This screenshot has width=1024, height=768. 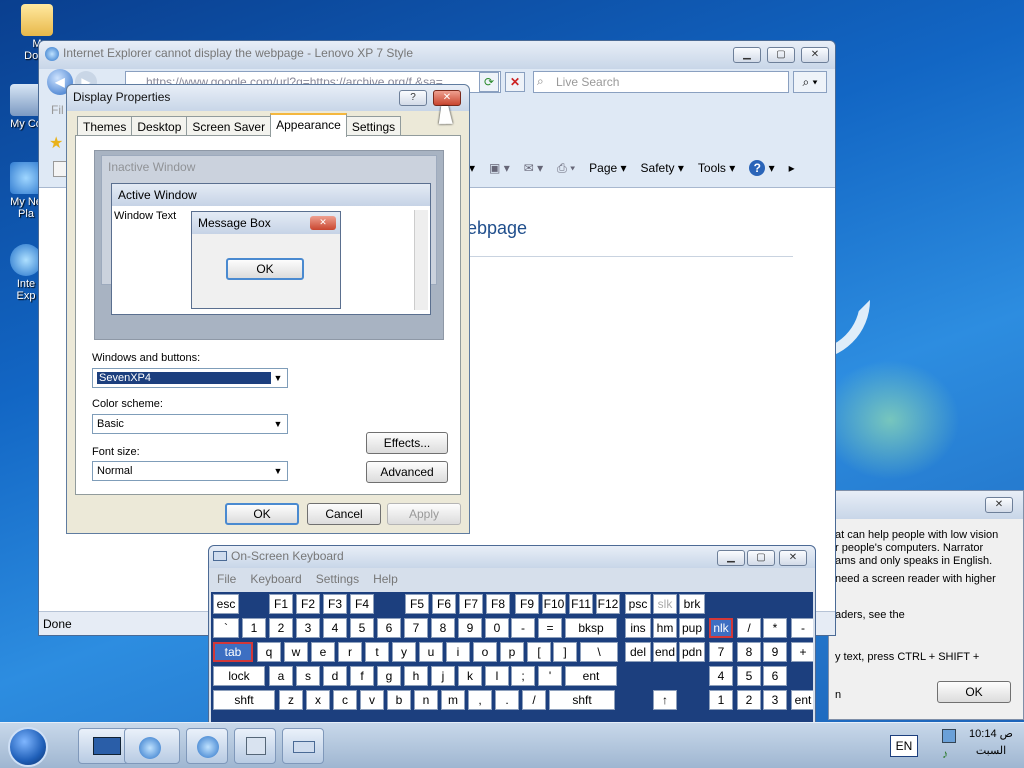 What do you see at coordinates (281, 676) in the screenshot?
I see `osk-key: a` at bounding box center [281, 676].